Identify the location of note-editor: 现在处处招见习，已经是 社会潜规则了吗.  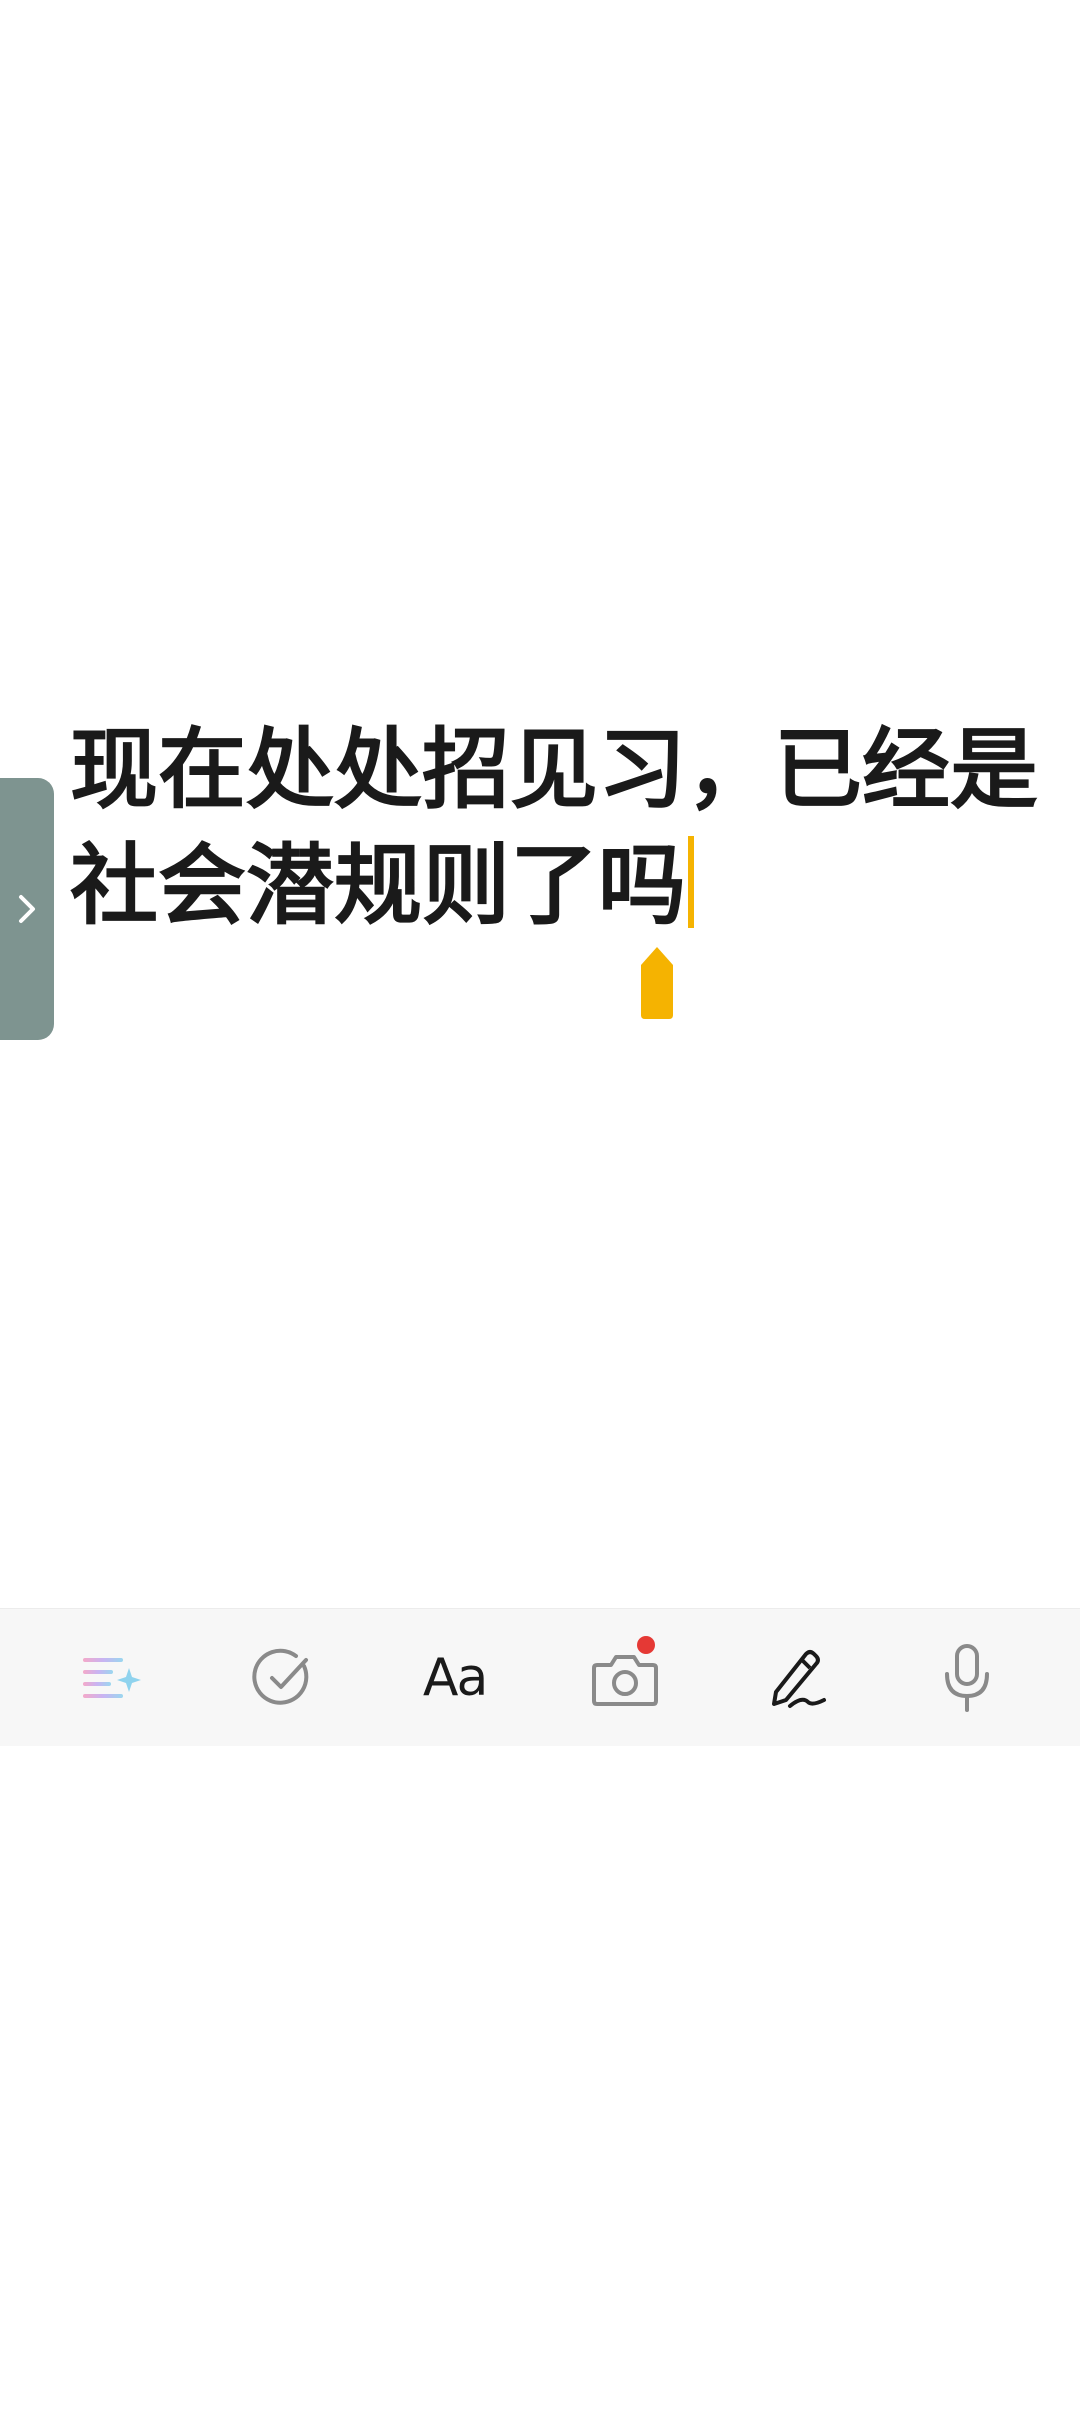
(554, 828).